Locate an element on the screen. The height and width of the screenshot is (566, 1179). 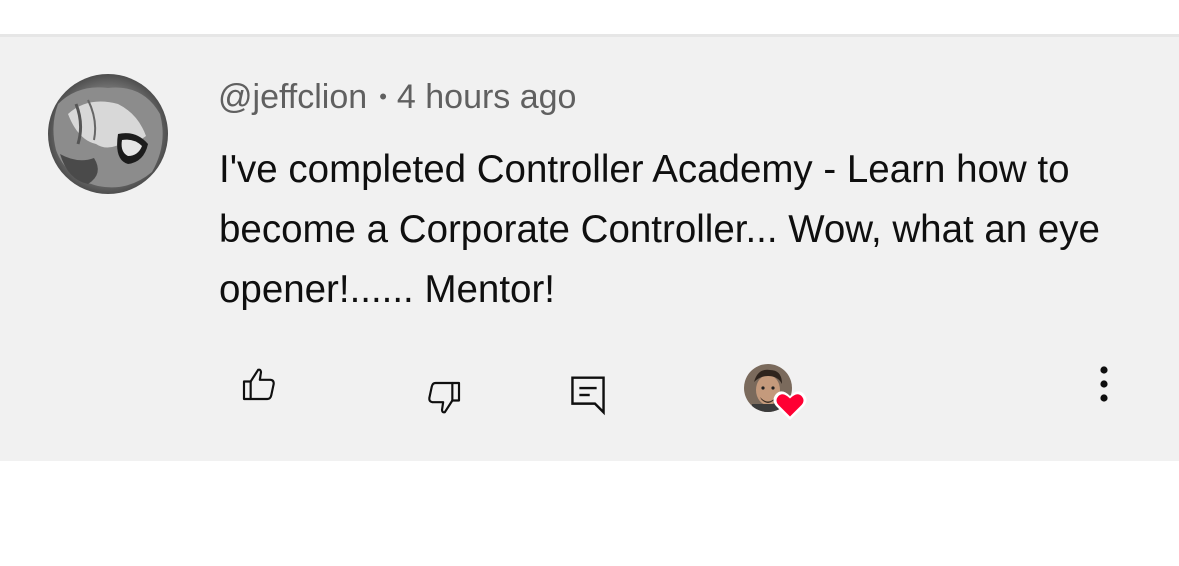
comment-meta: @jeffclion • 4 hours ago is located at coordinates (397, 97).